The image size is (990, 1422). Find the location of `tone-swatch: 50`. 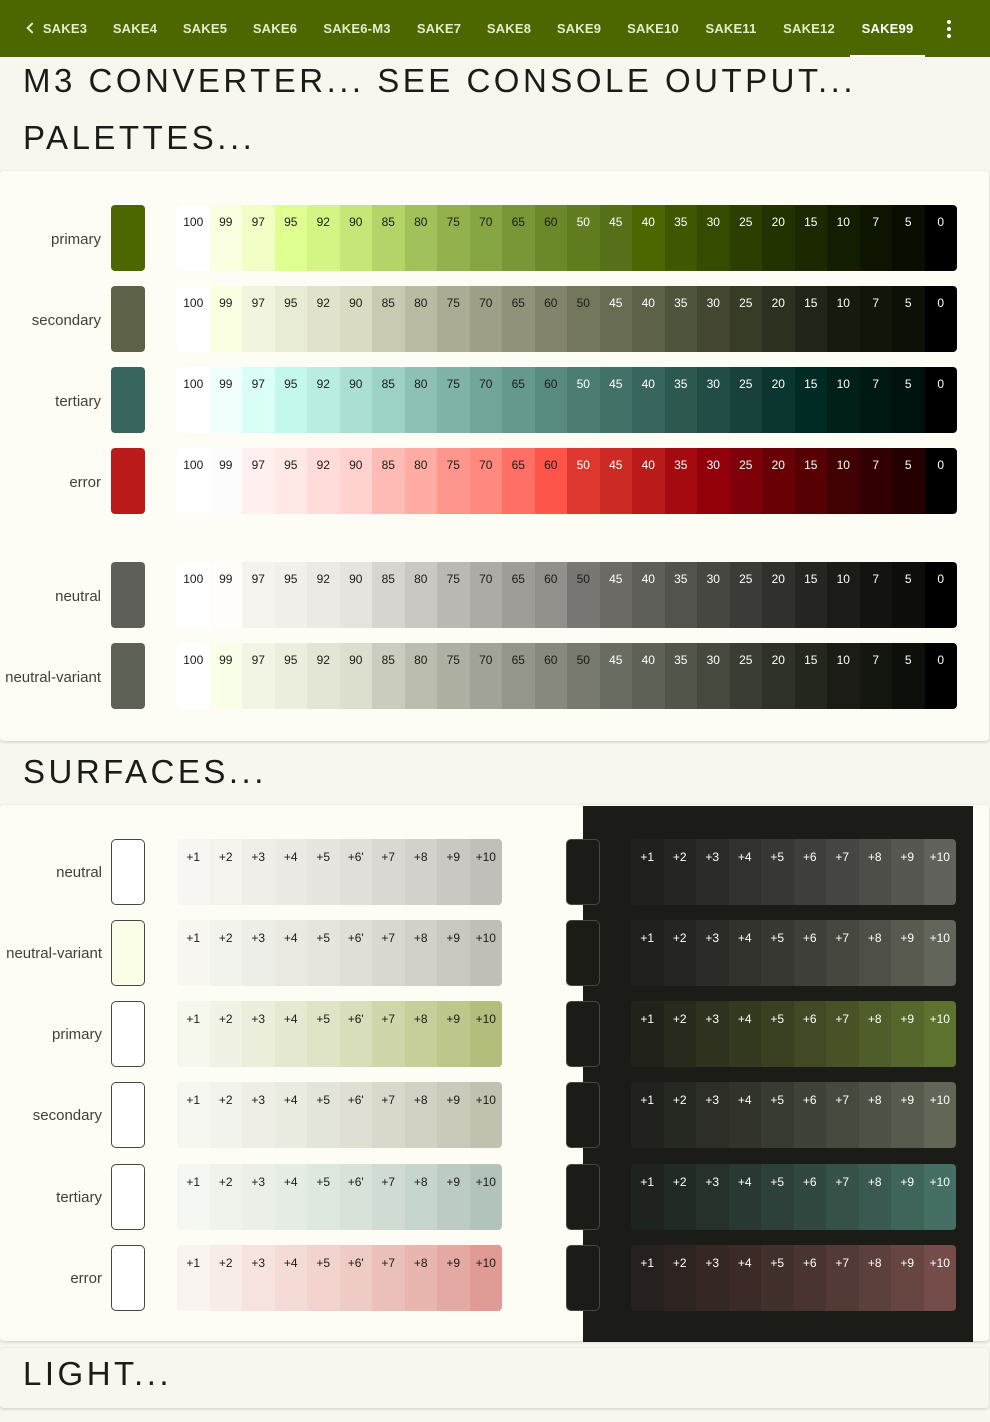

tone-swatch: 50 is located at coordinates (583, 400).